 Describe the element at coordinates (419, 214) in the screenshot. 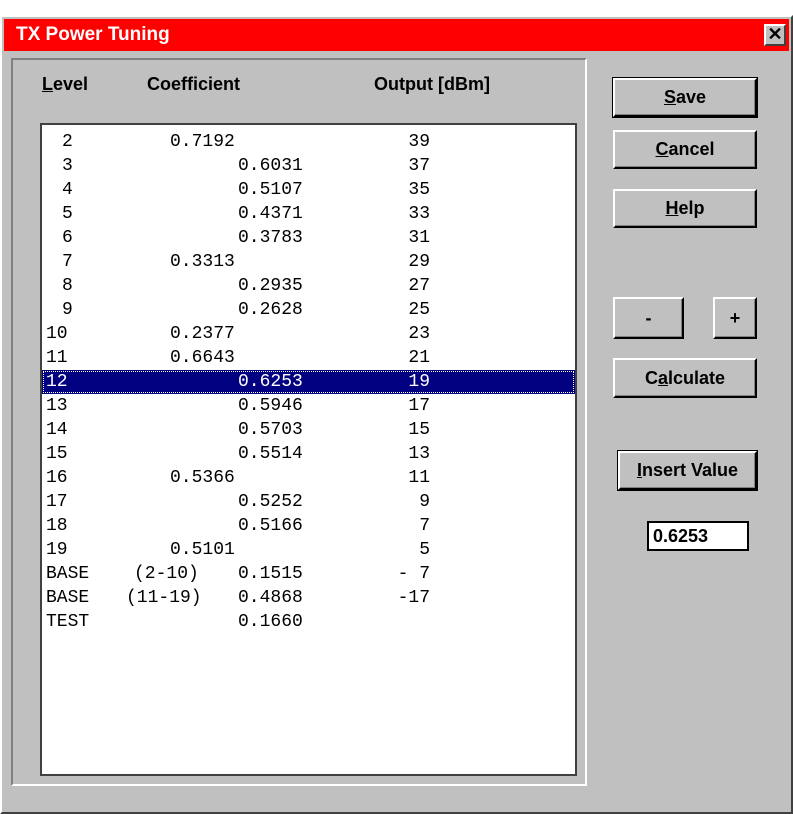

I see `output-cell: 33` at that location.